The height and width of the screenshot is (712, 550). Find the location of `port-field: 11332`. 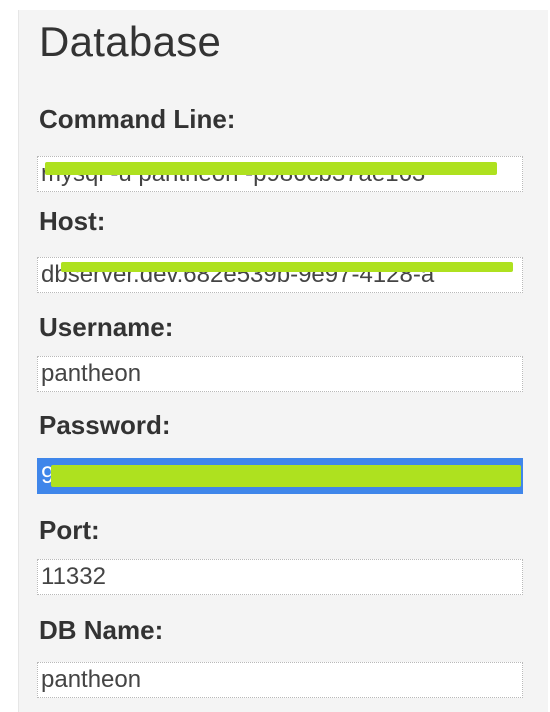

port-field: 11332 is located at coordinates (280, 577).